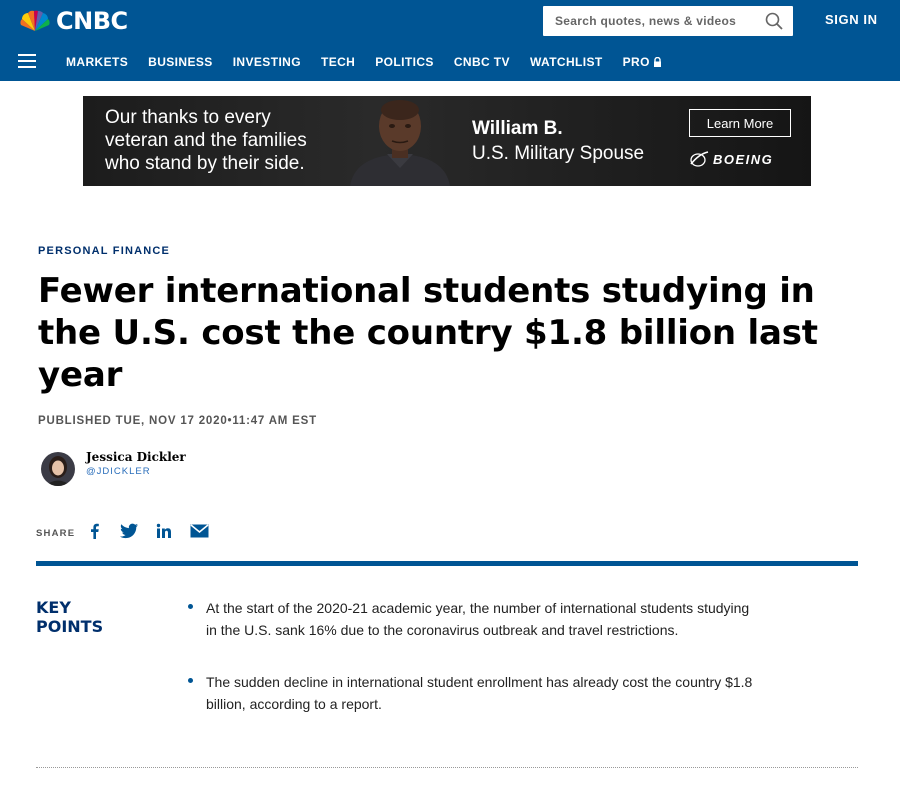  Describe the element at coordinates (118, 471) in the screenshot. I see `author-handle: @JDICKLER` at that location.